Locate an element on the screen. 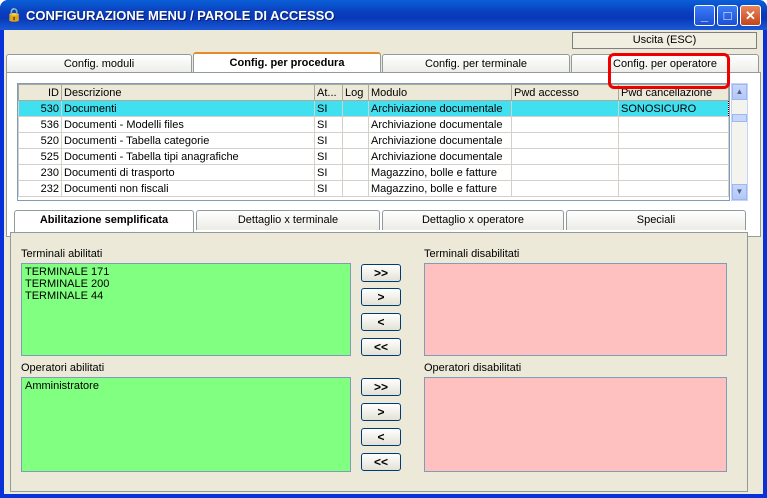 This screenshot has width=767, height=498. operatori-move-left-button: < is located at coordinates (381, 437).